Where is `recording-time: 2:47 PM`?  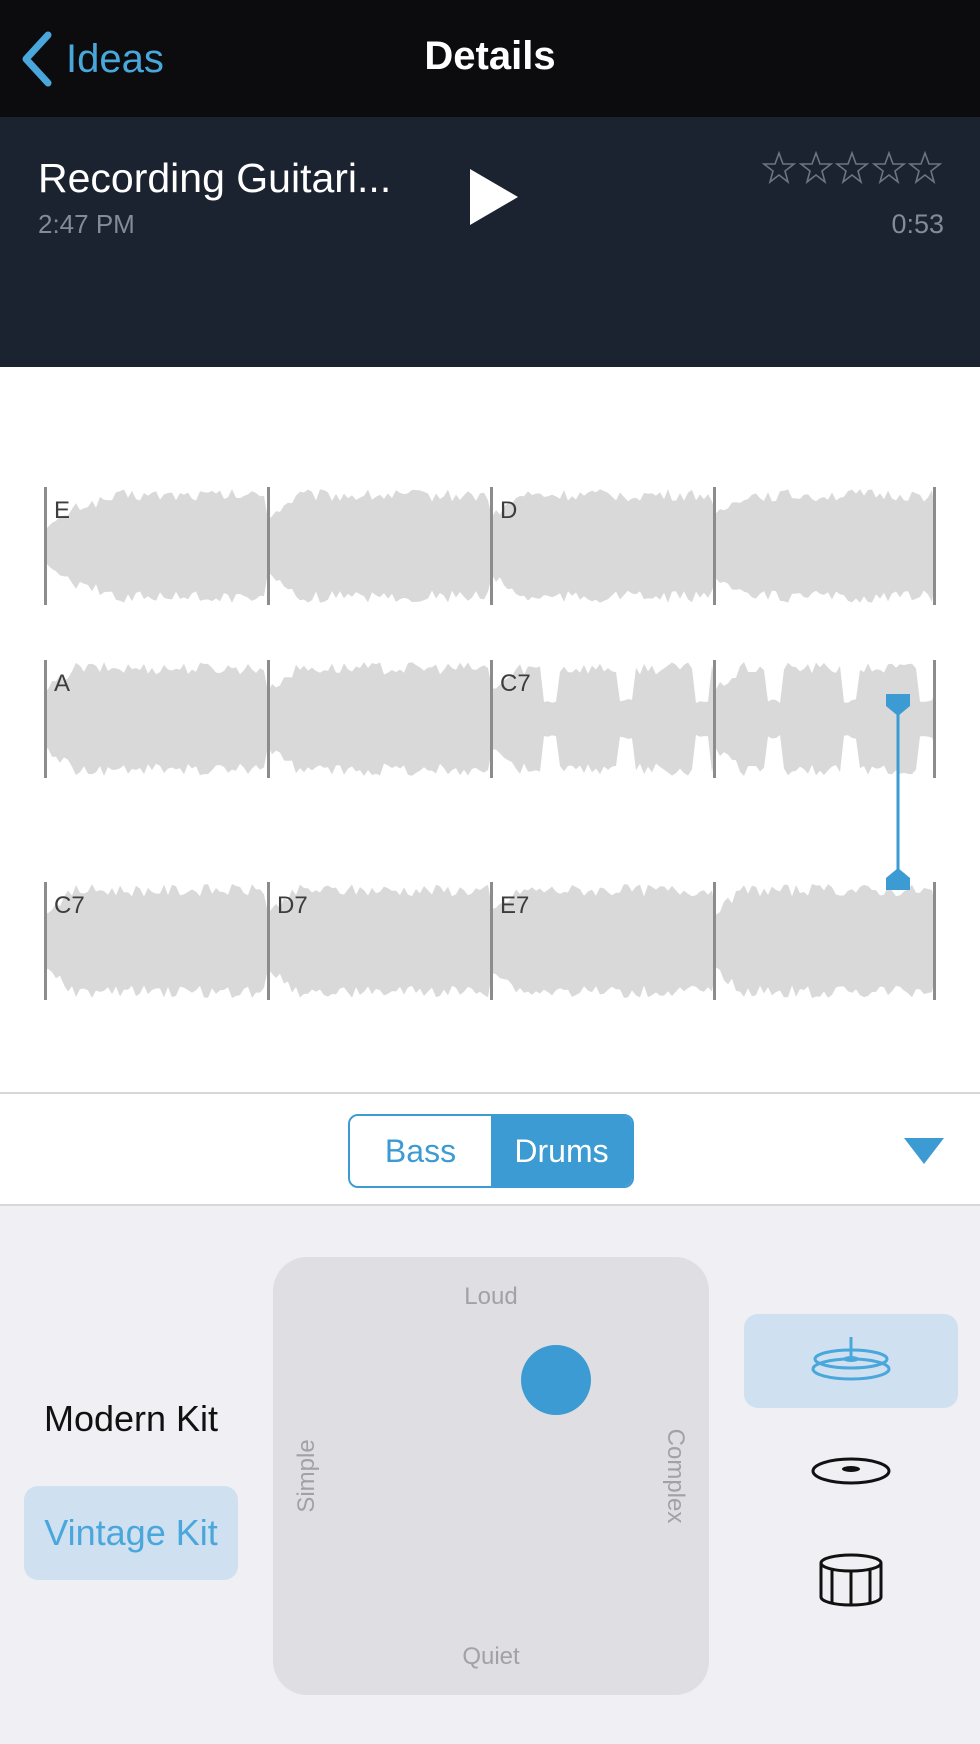 recording-time: 2:47 PM is located at coordinates (86, 224).